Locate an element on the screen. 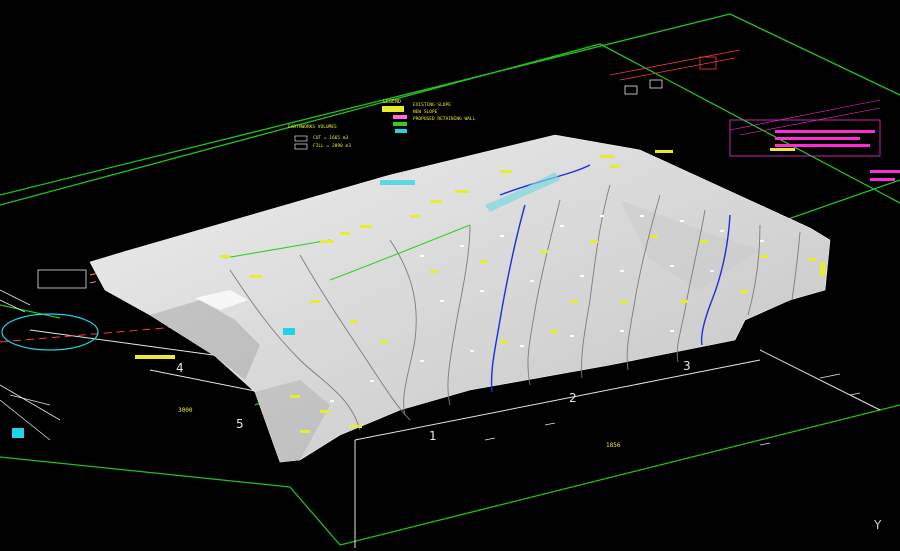  bottom-markers is located at coordinates (672, 409).